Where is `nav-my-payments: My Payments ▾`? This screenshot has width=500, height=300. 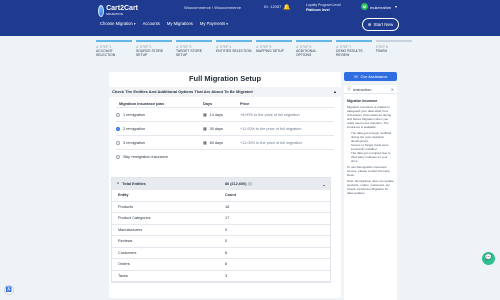 nav-my-payments: My Payments ▾ is located at coordinates (214, 23).